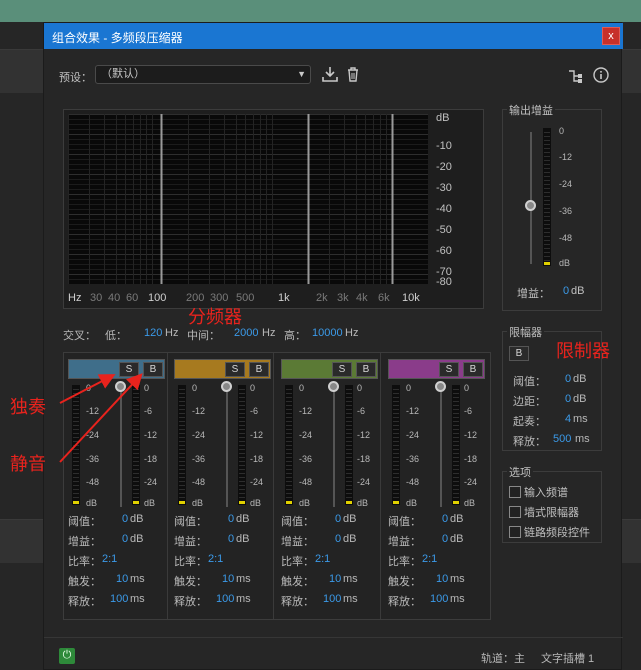 This screenshot has height=670, width=641. What do you see at coordinates (116, 369) in the screenshot?
I see `band-header: S B` at bounding box center [116, 369].